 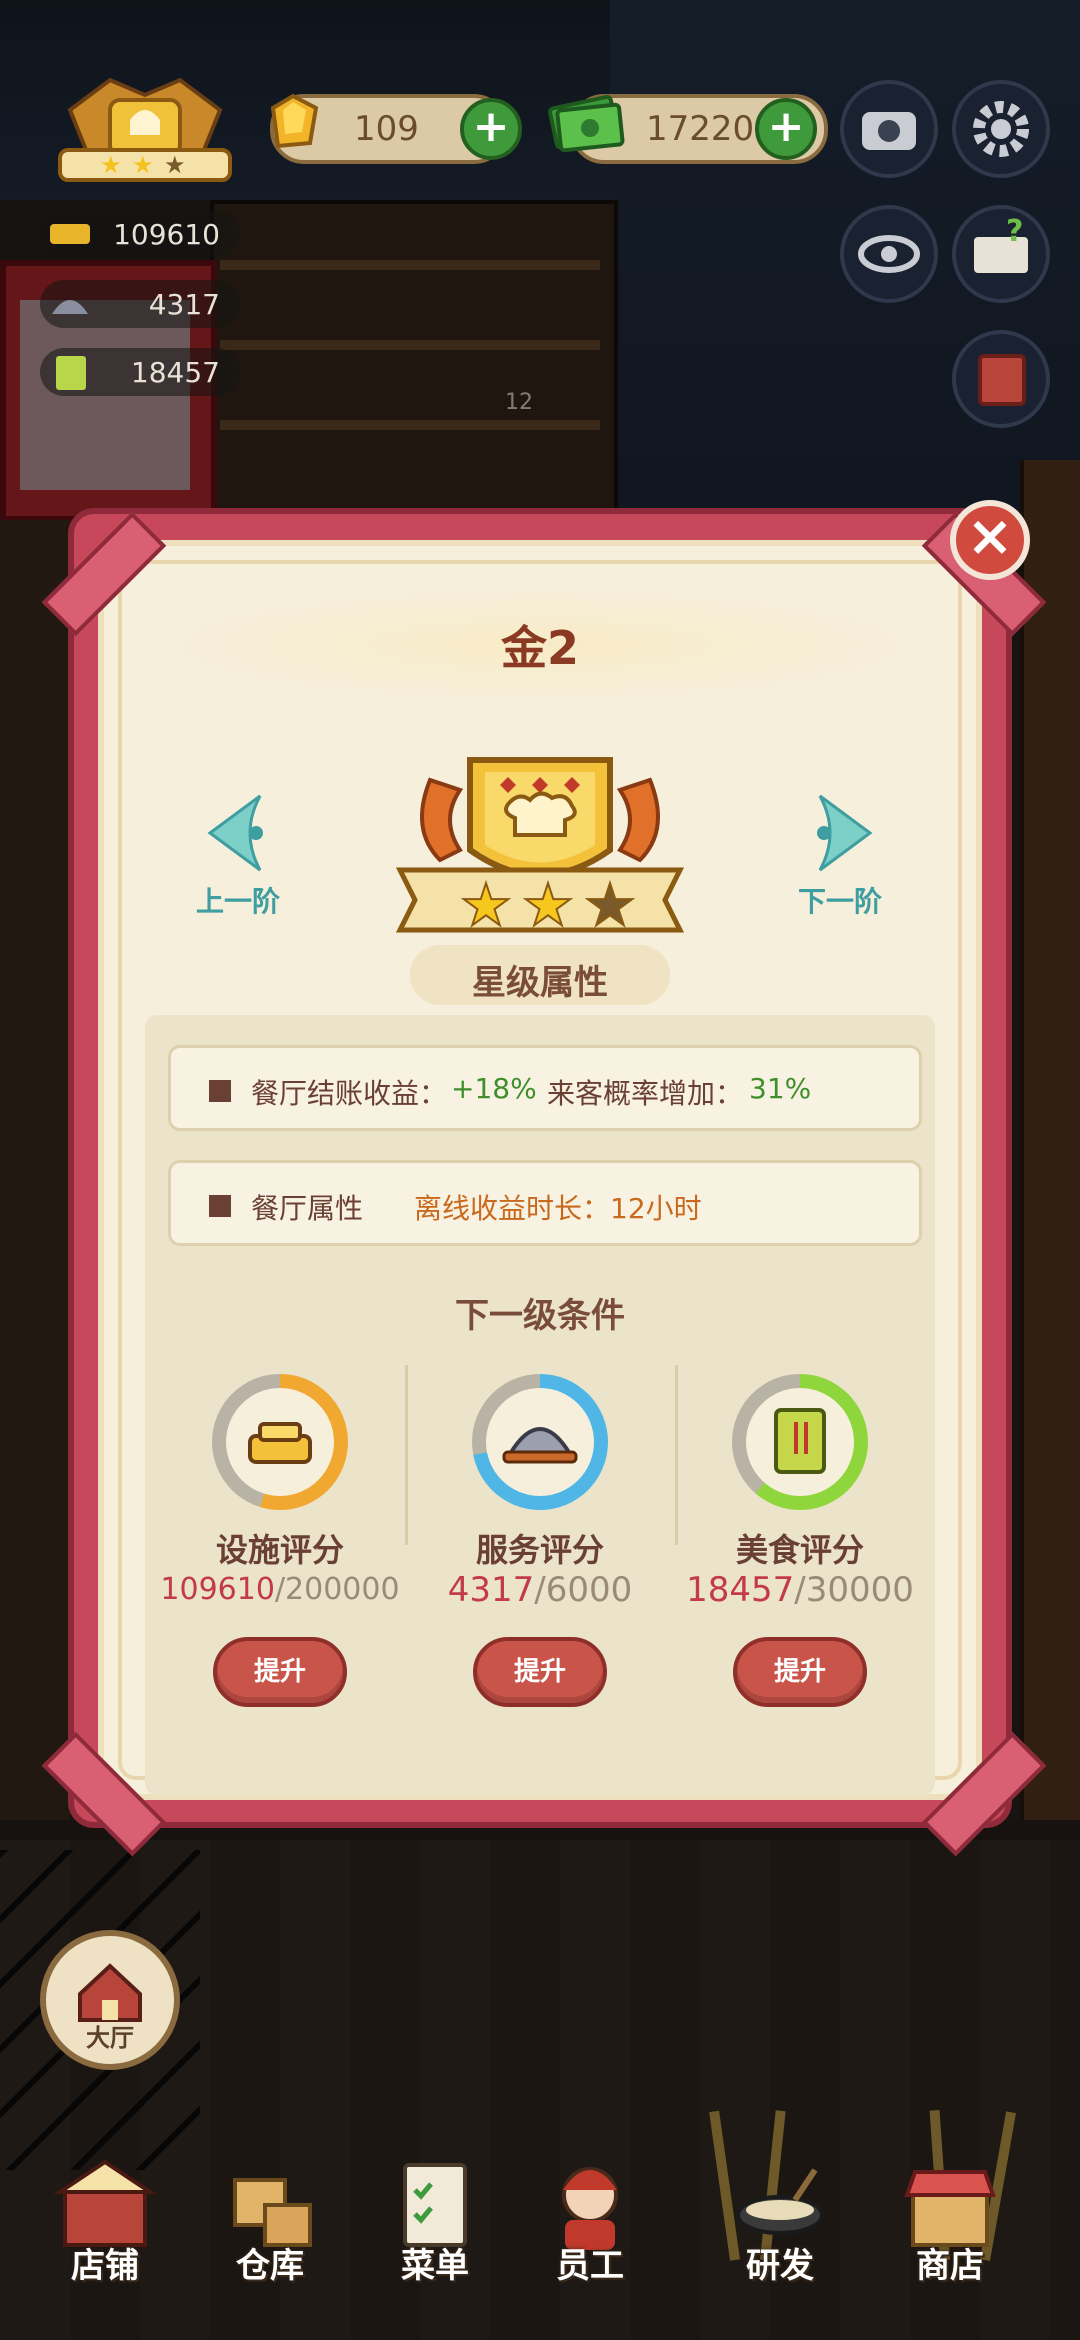 What do you see at coordinates (307, 1208) in the screenshot?
I see `restaurant-attribute-label: 餐厅属性` at bounding box center [307, 1208].